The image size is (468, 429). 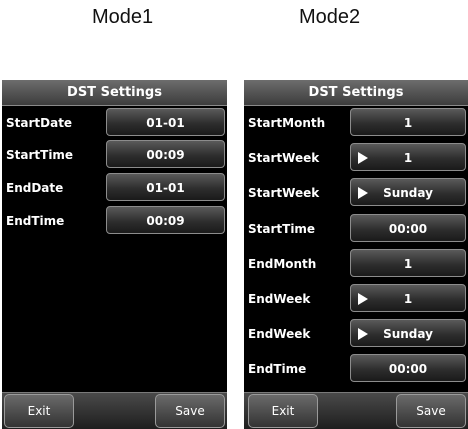 I want to click on end-week-number-field: 1, so click(x=408, y=298).